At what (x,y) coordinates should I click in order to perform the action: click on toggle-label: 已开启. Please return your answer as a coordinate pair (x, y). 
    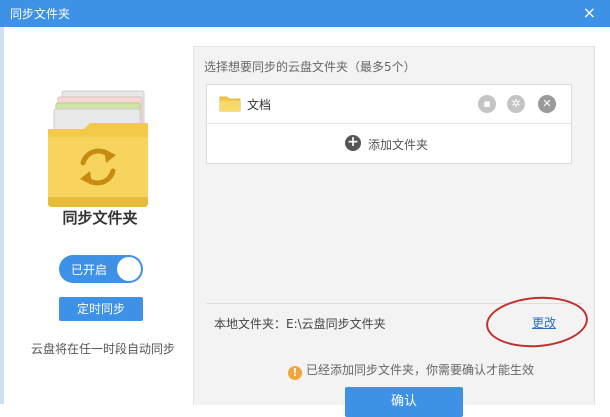
    Looking at the image, I should click on (89, 270).